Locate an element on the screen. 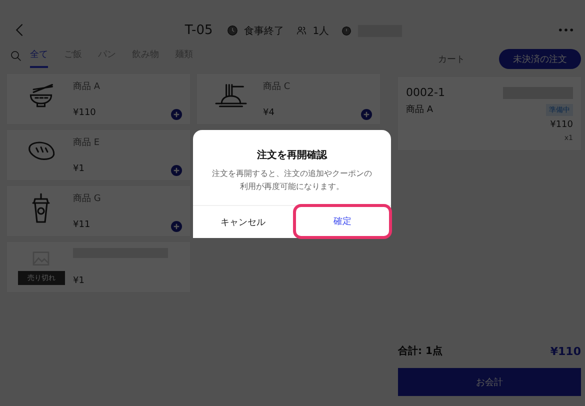 Image resolution: width=585 pixels, height=406 pixels. order-number: 0002-1 is located at coordinates (425, 92).